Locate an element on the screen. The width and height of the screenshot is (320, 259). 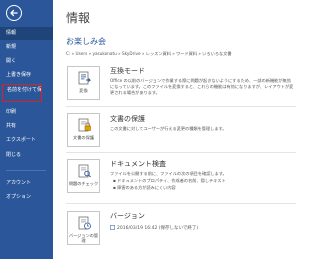
sidebar-item-open: 開く is located at coordinates (26, 61).